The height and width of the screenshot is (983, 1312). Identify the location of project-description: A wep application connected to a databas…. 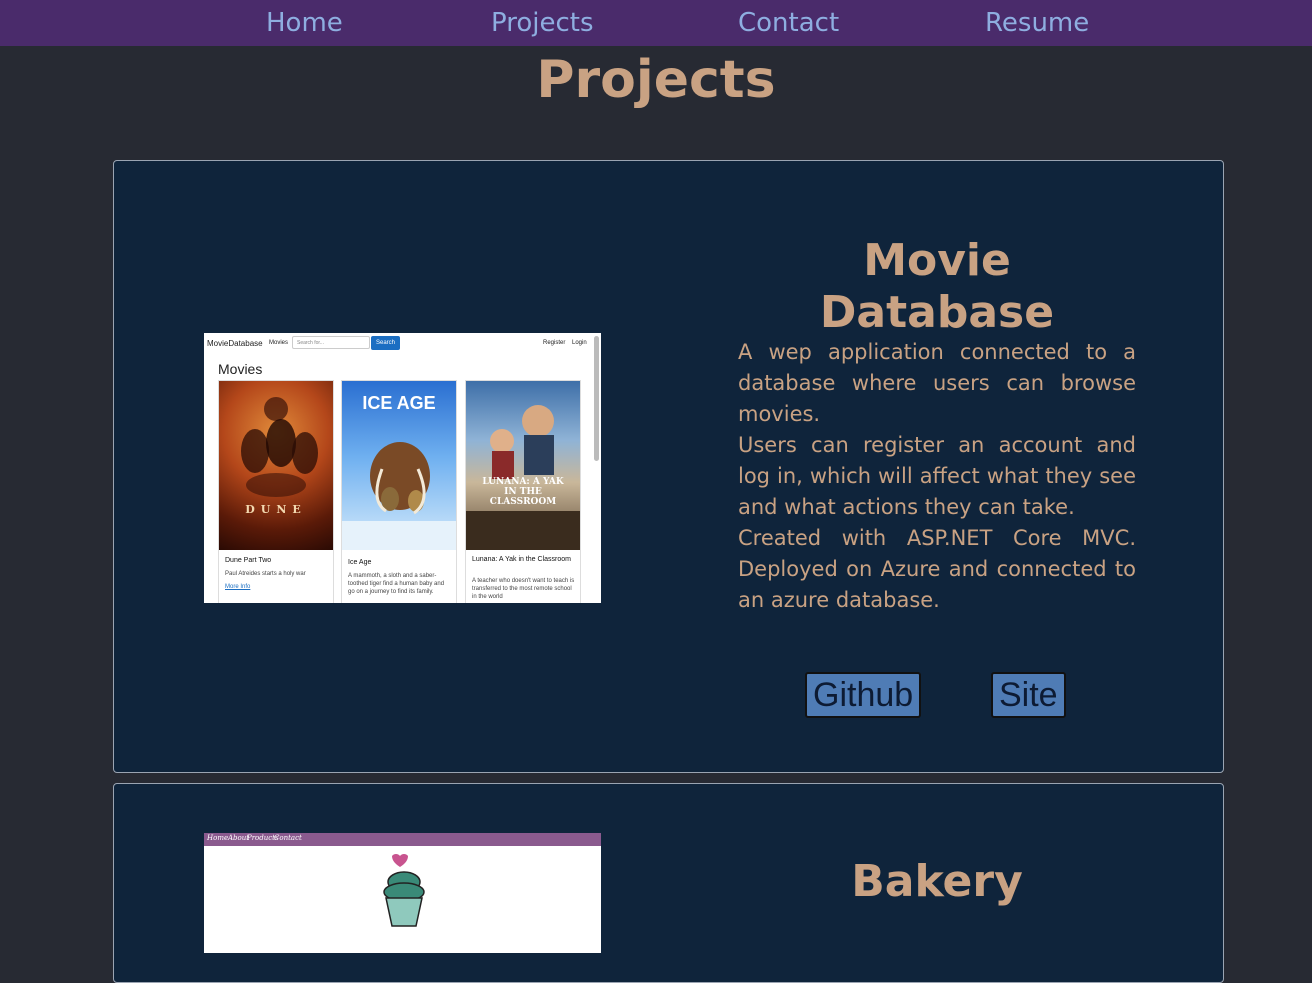
(937, 476).